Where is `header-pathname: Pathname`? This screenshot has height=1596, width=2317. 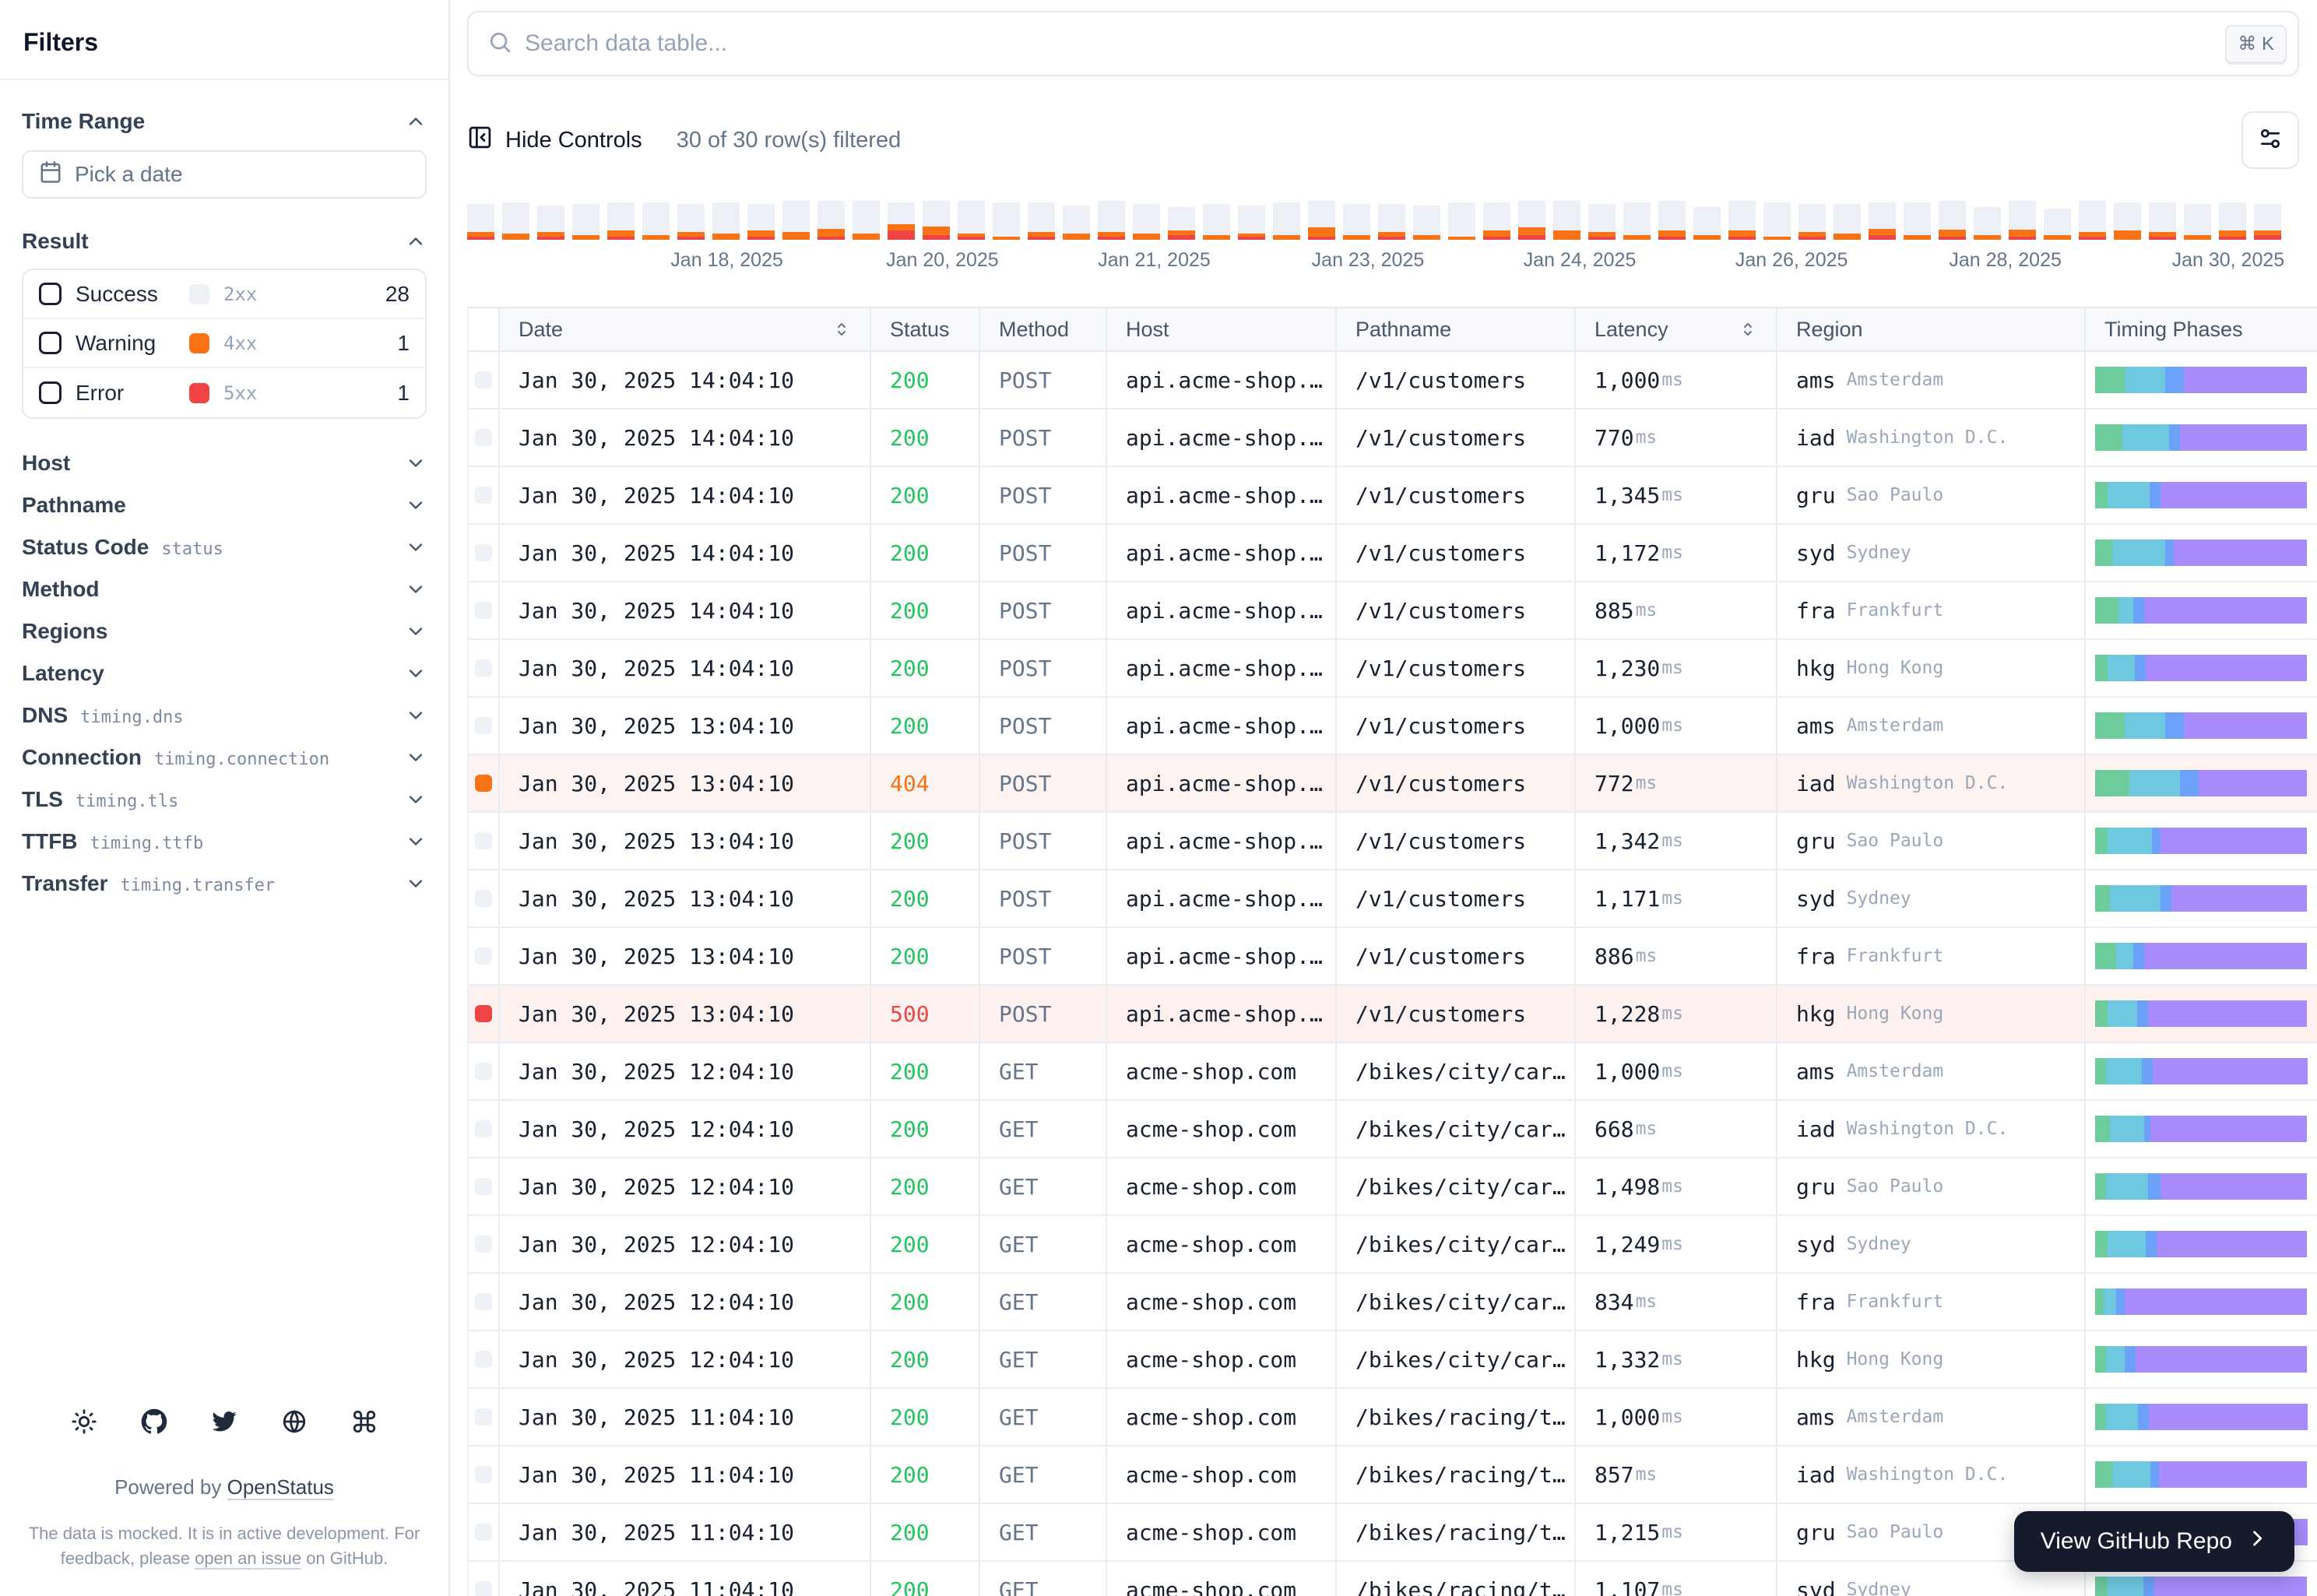
header-pathname: Pathname is located at coordinates (1456, 329).